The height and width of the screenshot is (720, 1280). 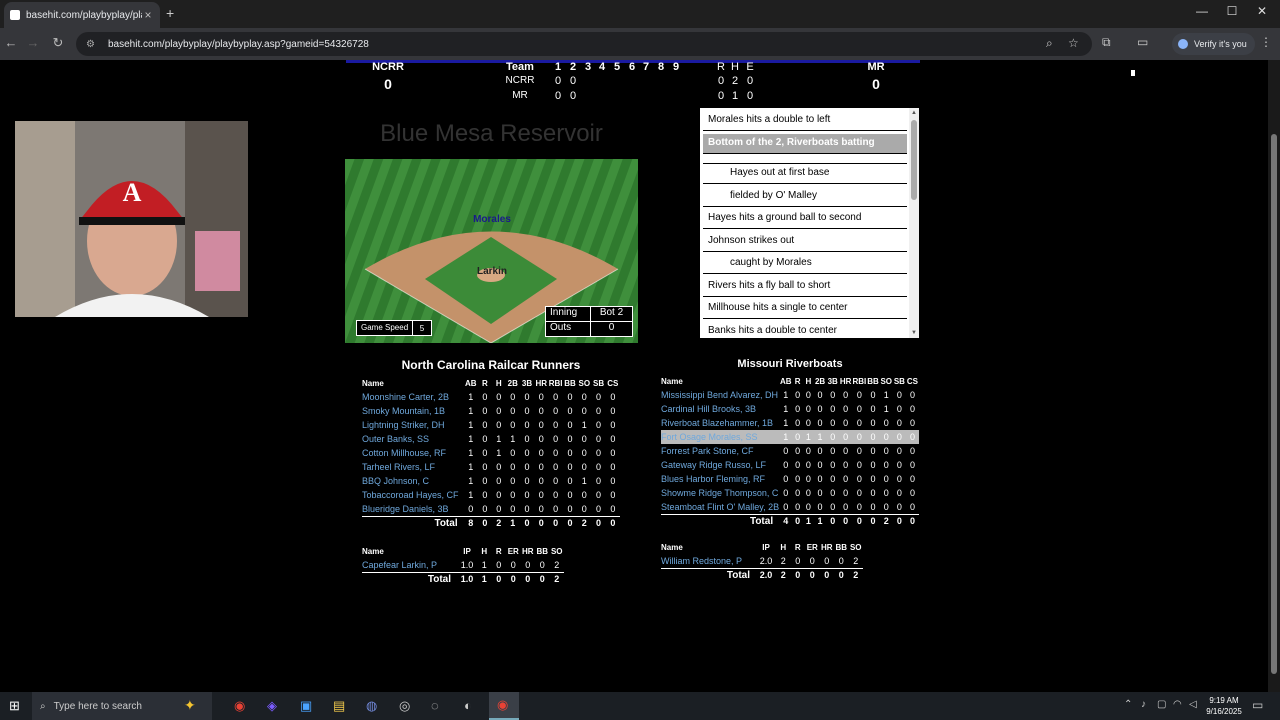 What do you see at coordinates (805, 242) in the screenshot?
I see `play-by-play-item: Johnson strikes out` at bounding box center [805, 242].